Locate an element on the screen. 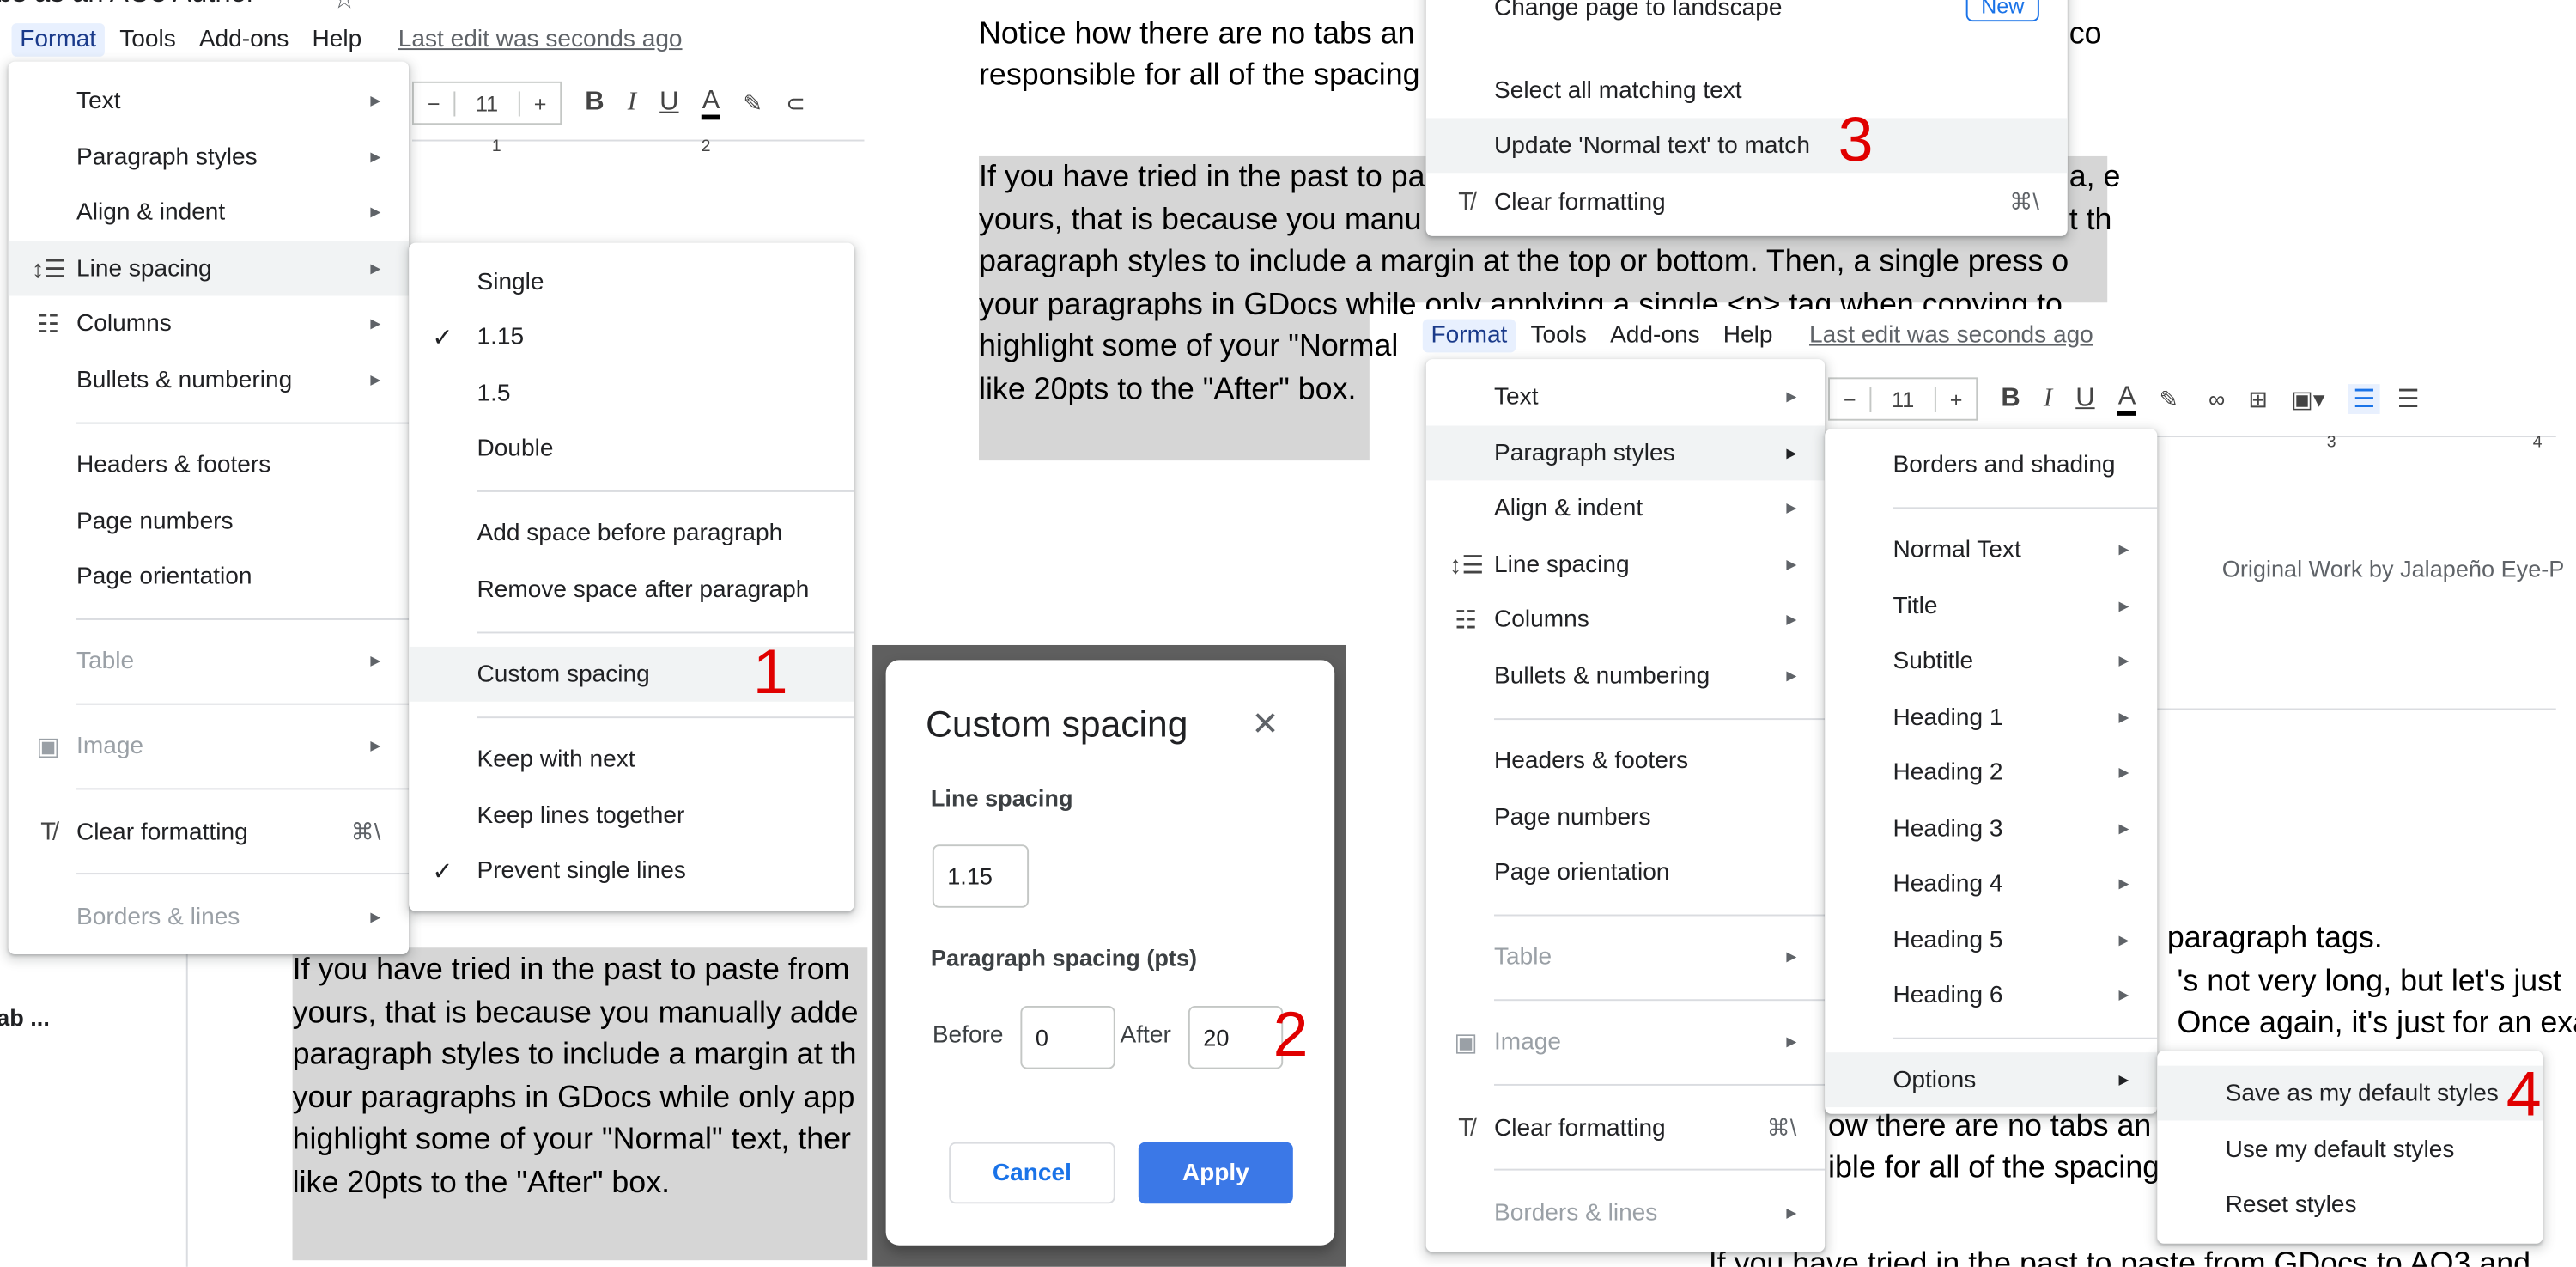 The image size is (2576, 1267). clear-formatting-icon: T̸ is located at coordinates (48, 832).